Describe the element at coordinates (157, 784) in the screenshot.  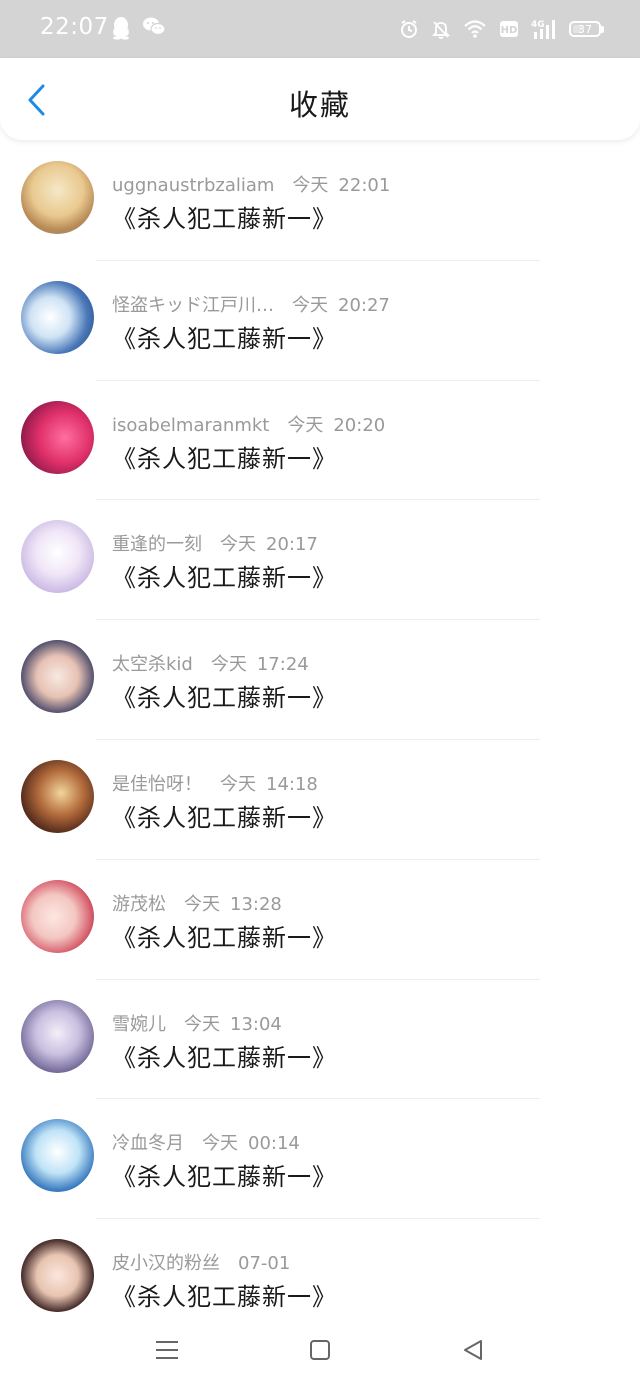
I see `username: 是佳怡呀！` at that location.